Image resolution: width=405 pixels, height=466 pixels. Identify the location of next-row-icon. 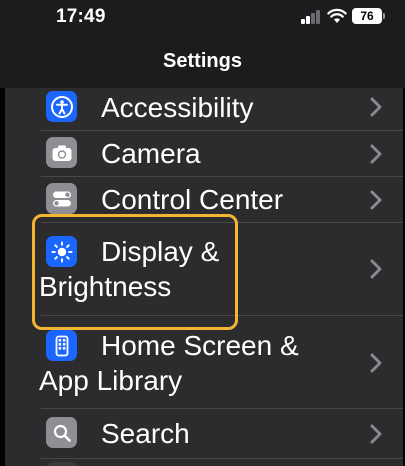
(61, 464).